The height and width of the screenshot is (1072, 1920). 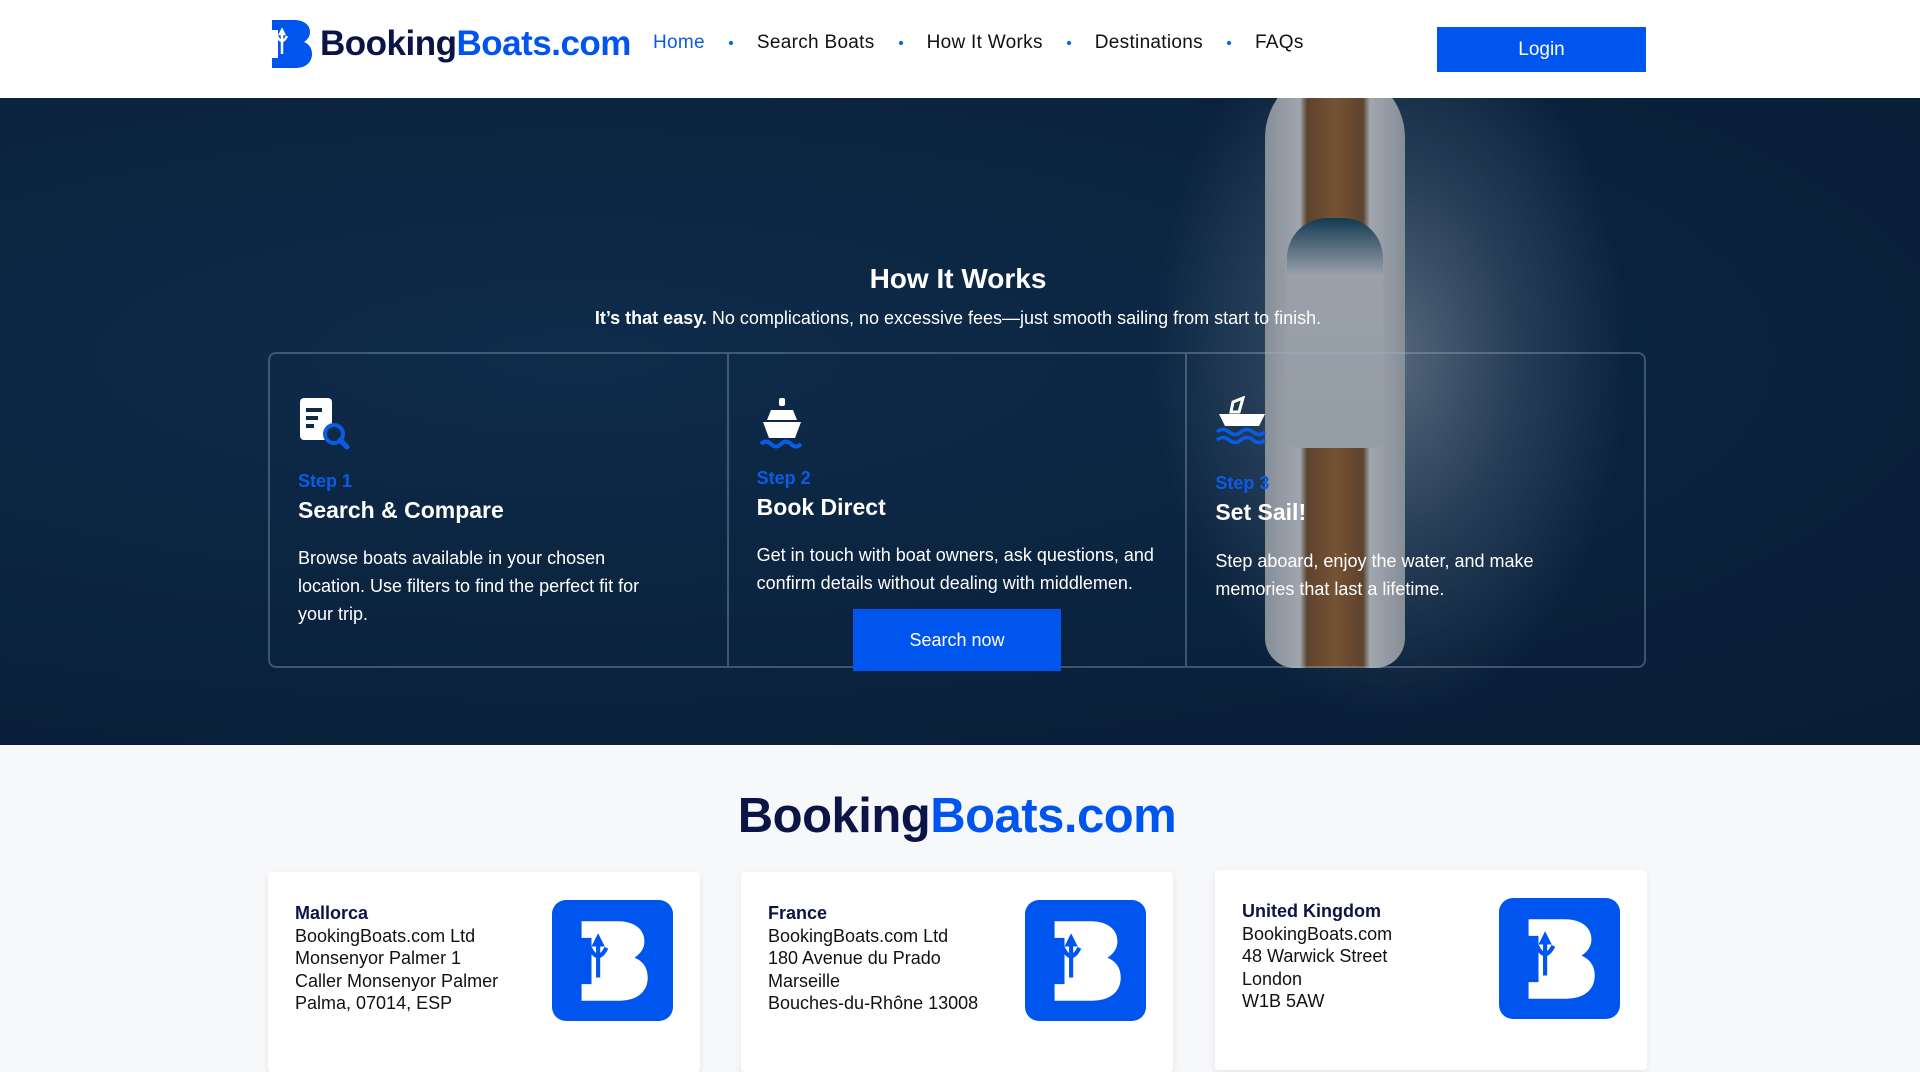 I want to click on address-line: Monsenyor Palmer 1, so click(x=378, y=958).